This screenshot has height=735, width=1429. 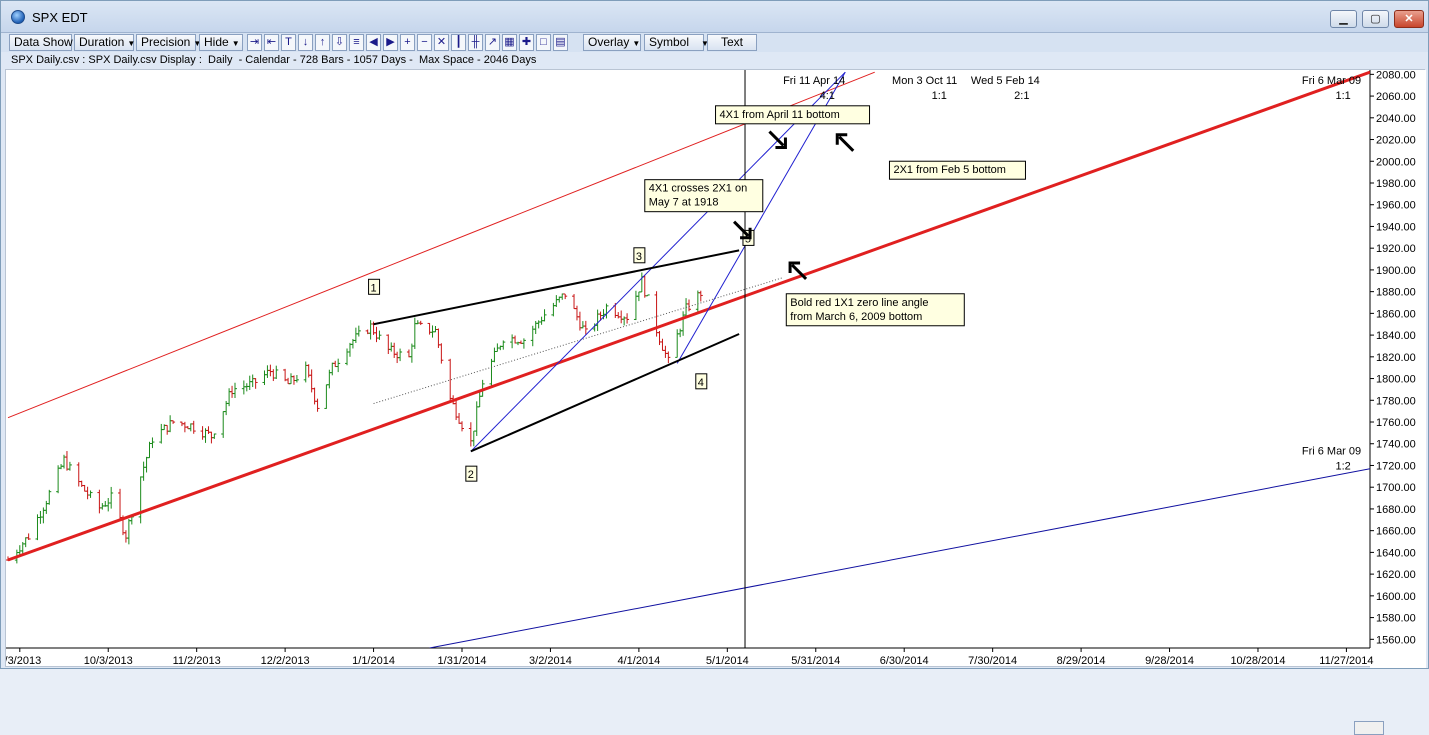 What do you see at coordinates (492, 42) in the screenshot?
I see `line-up-icon: ↗` at bounding box center [492, 42].